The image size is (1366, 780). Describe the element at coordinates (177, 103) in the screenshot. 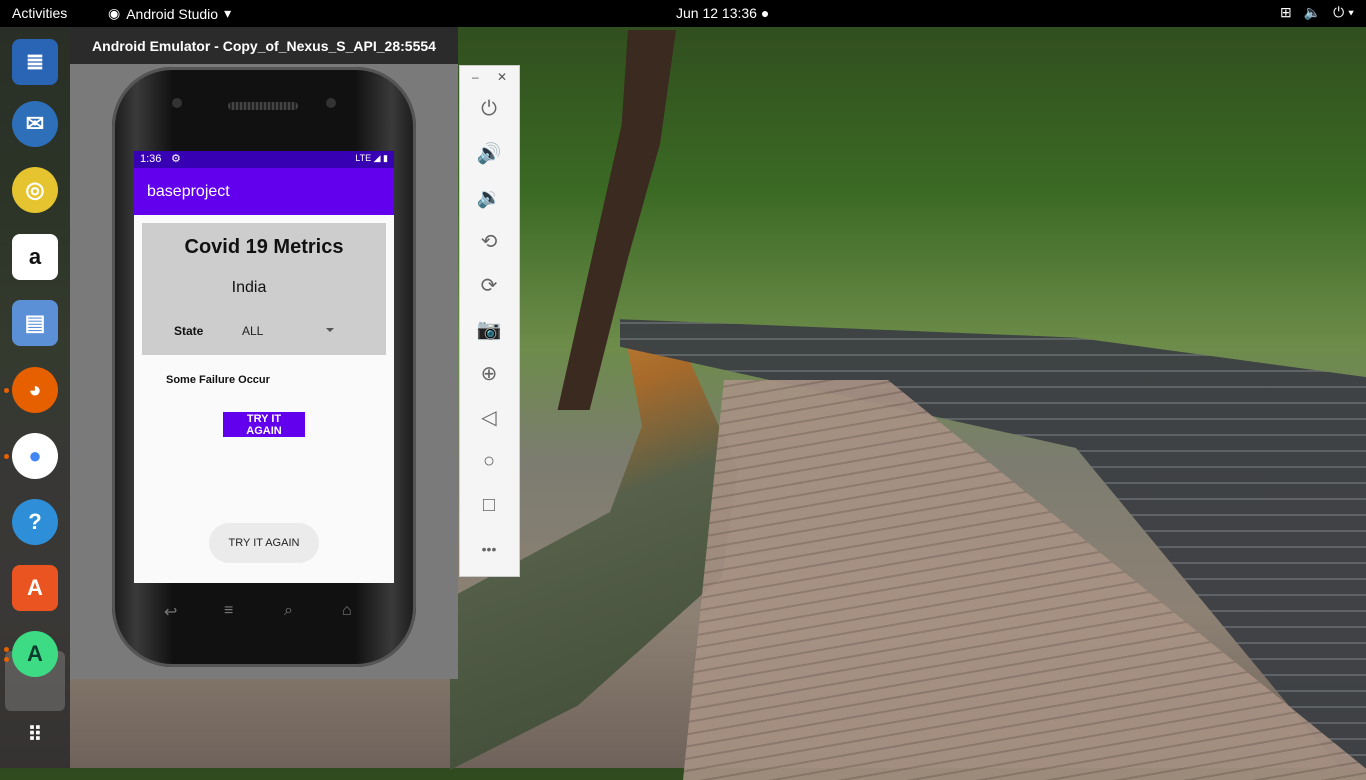

I see `sensor-icon` at that location.